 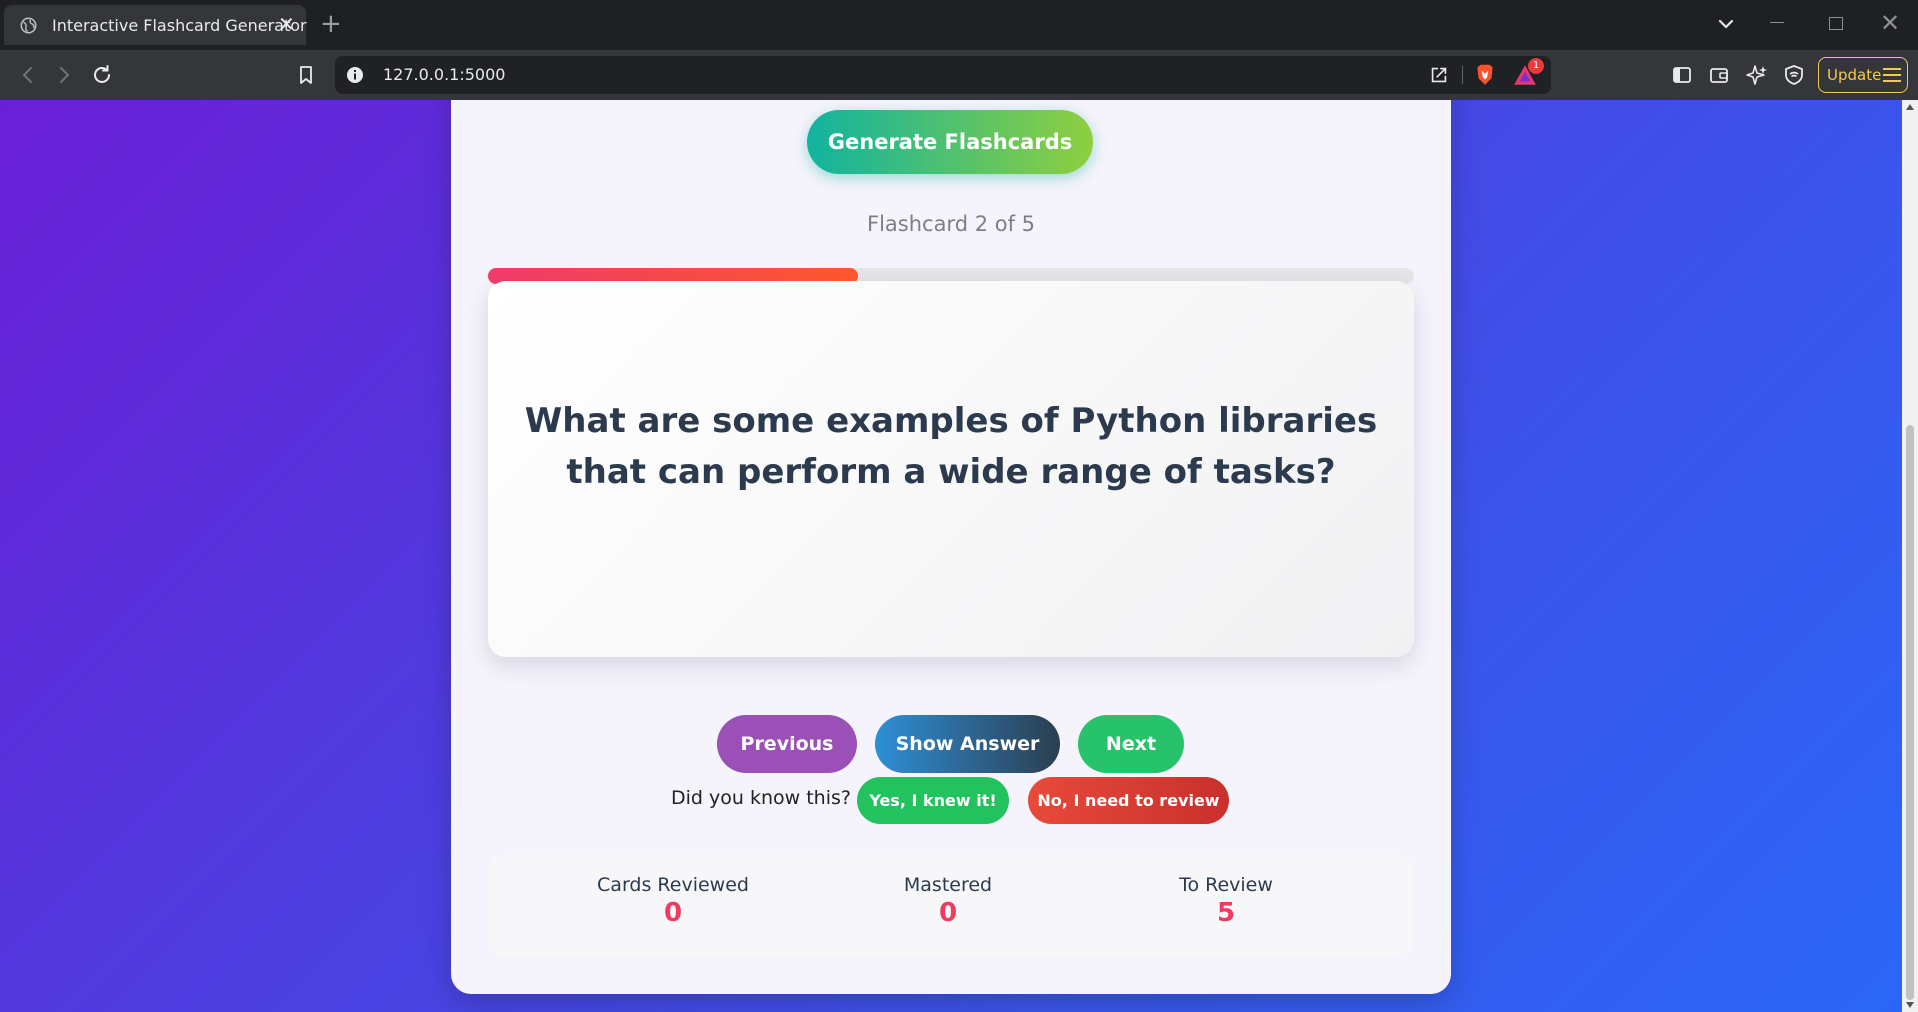 I want to click on stat-label: To Review, so click(x=1226, y=885).